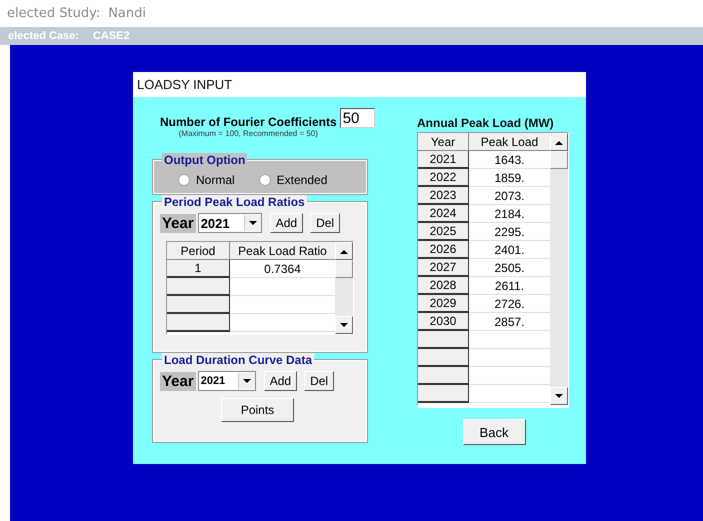 This screenshot has width=703, height=521. I want to click on group-title: Load Duration Curve Data, so click(238, 360).